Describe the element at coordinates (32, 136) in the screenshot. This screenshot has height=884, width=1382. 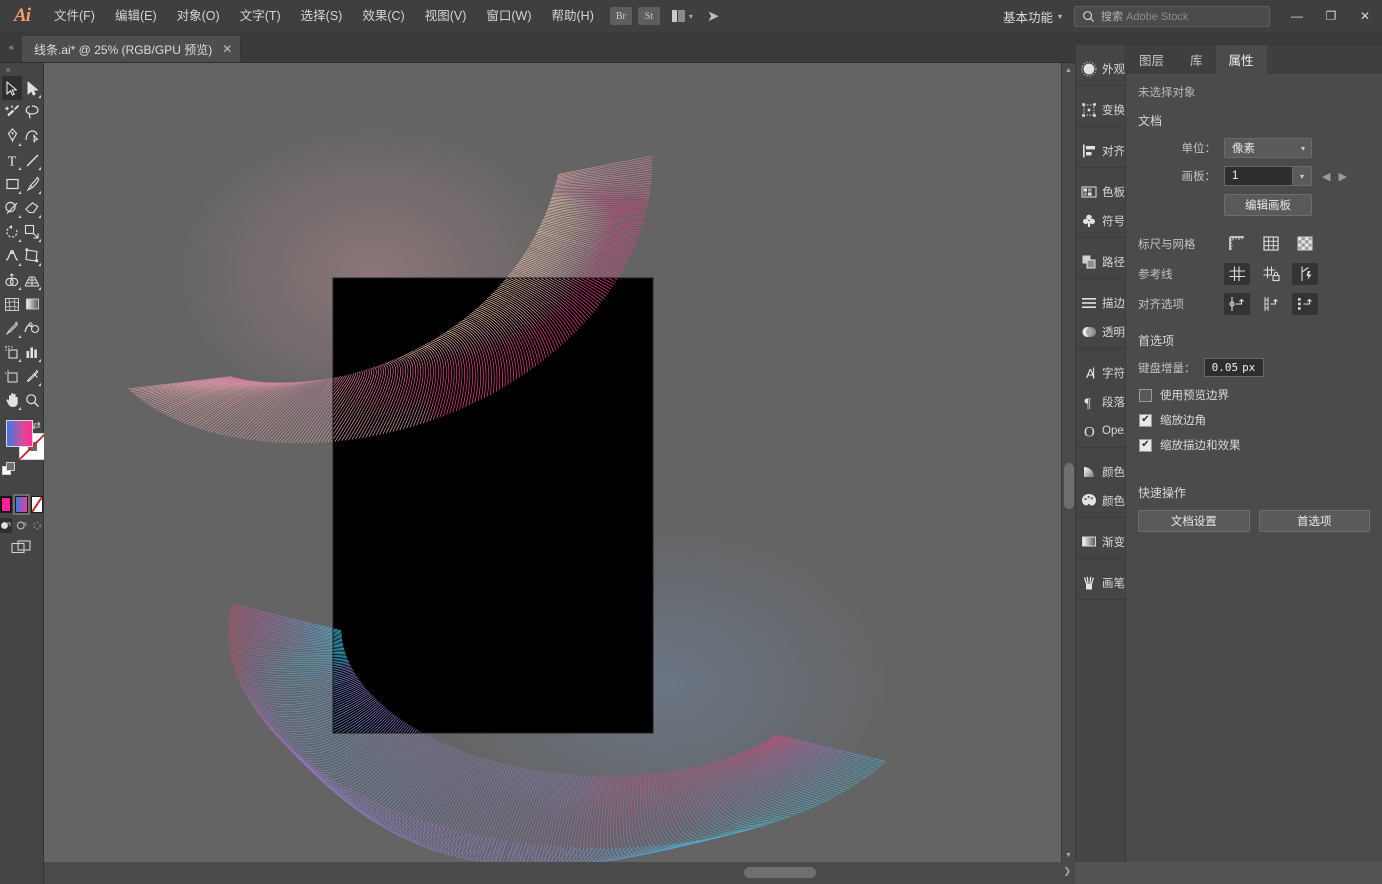
I see `curvature-tool` at that location.